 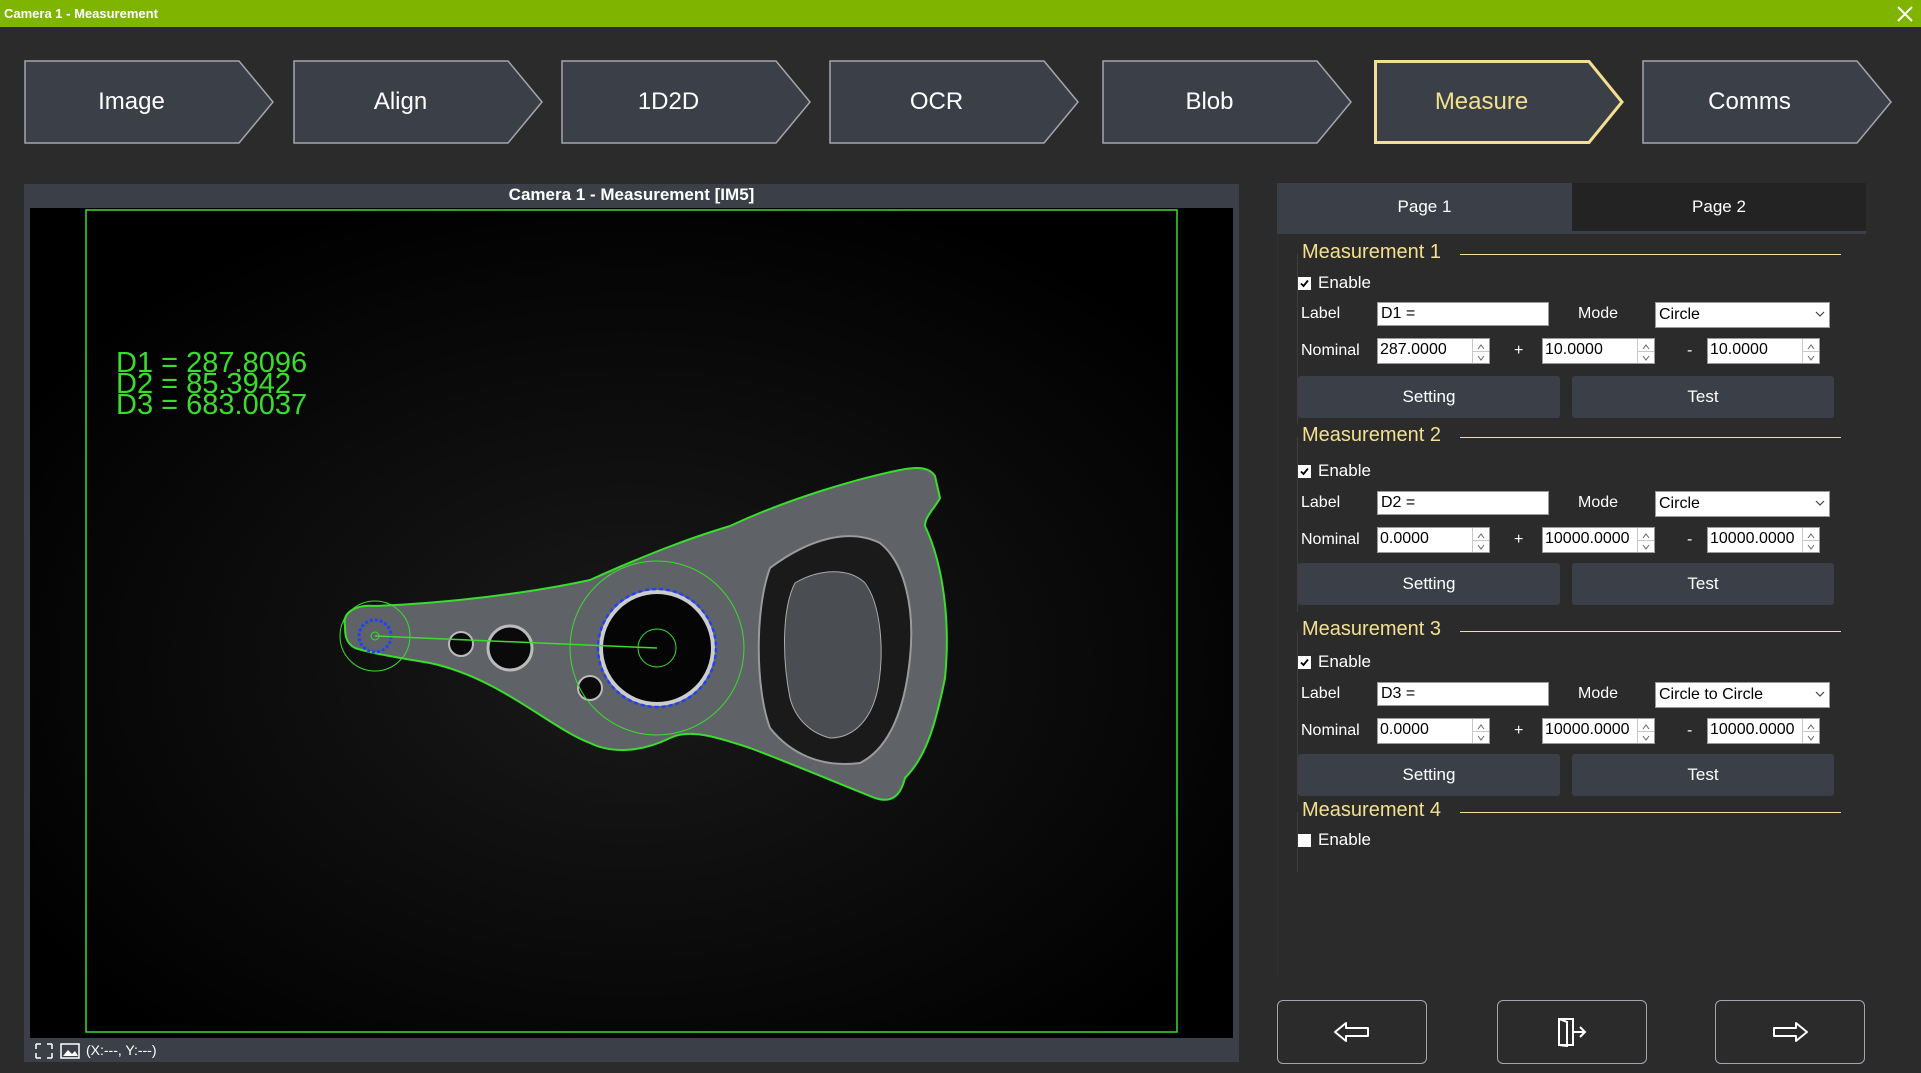 What do you see at coordinates (1304, 471) in the screenshot?
I see `measurement-2-enable-checkbox` at bounding box center [1304, 471].